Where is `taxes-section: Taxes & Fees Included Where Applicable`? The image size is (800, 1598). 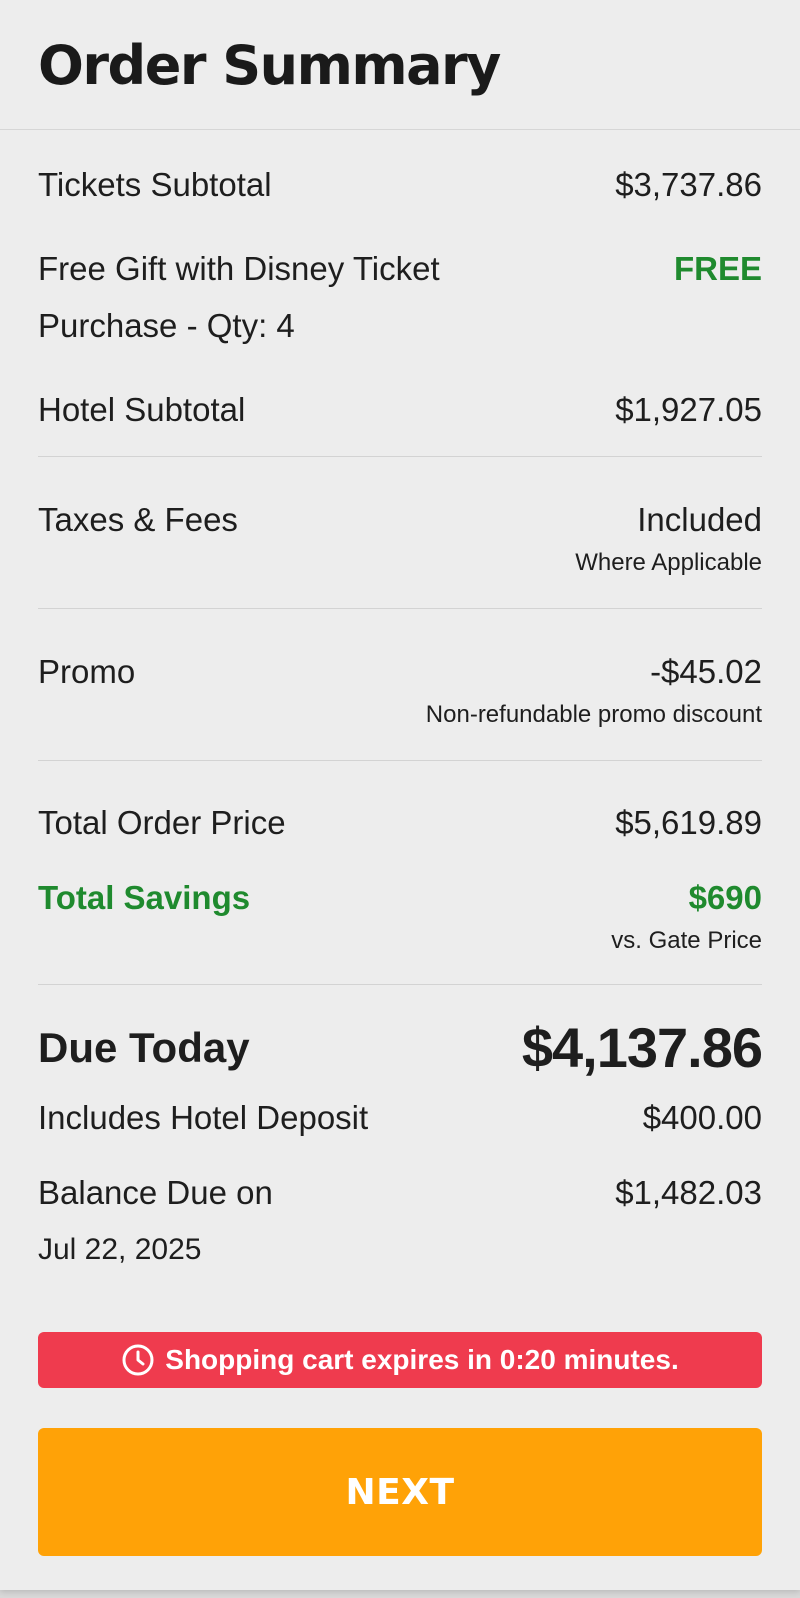 taxes-section: Taxes & Fees Included Where Applicable is located at coordinates (400, 532).